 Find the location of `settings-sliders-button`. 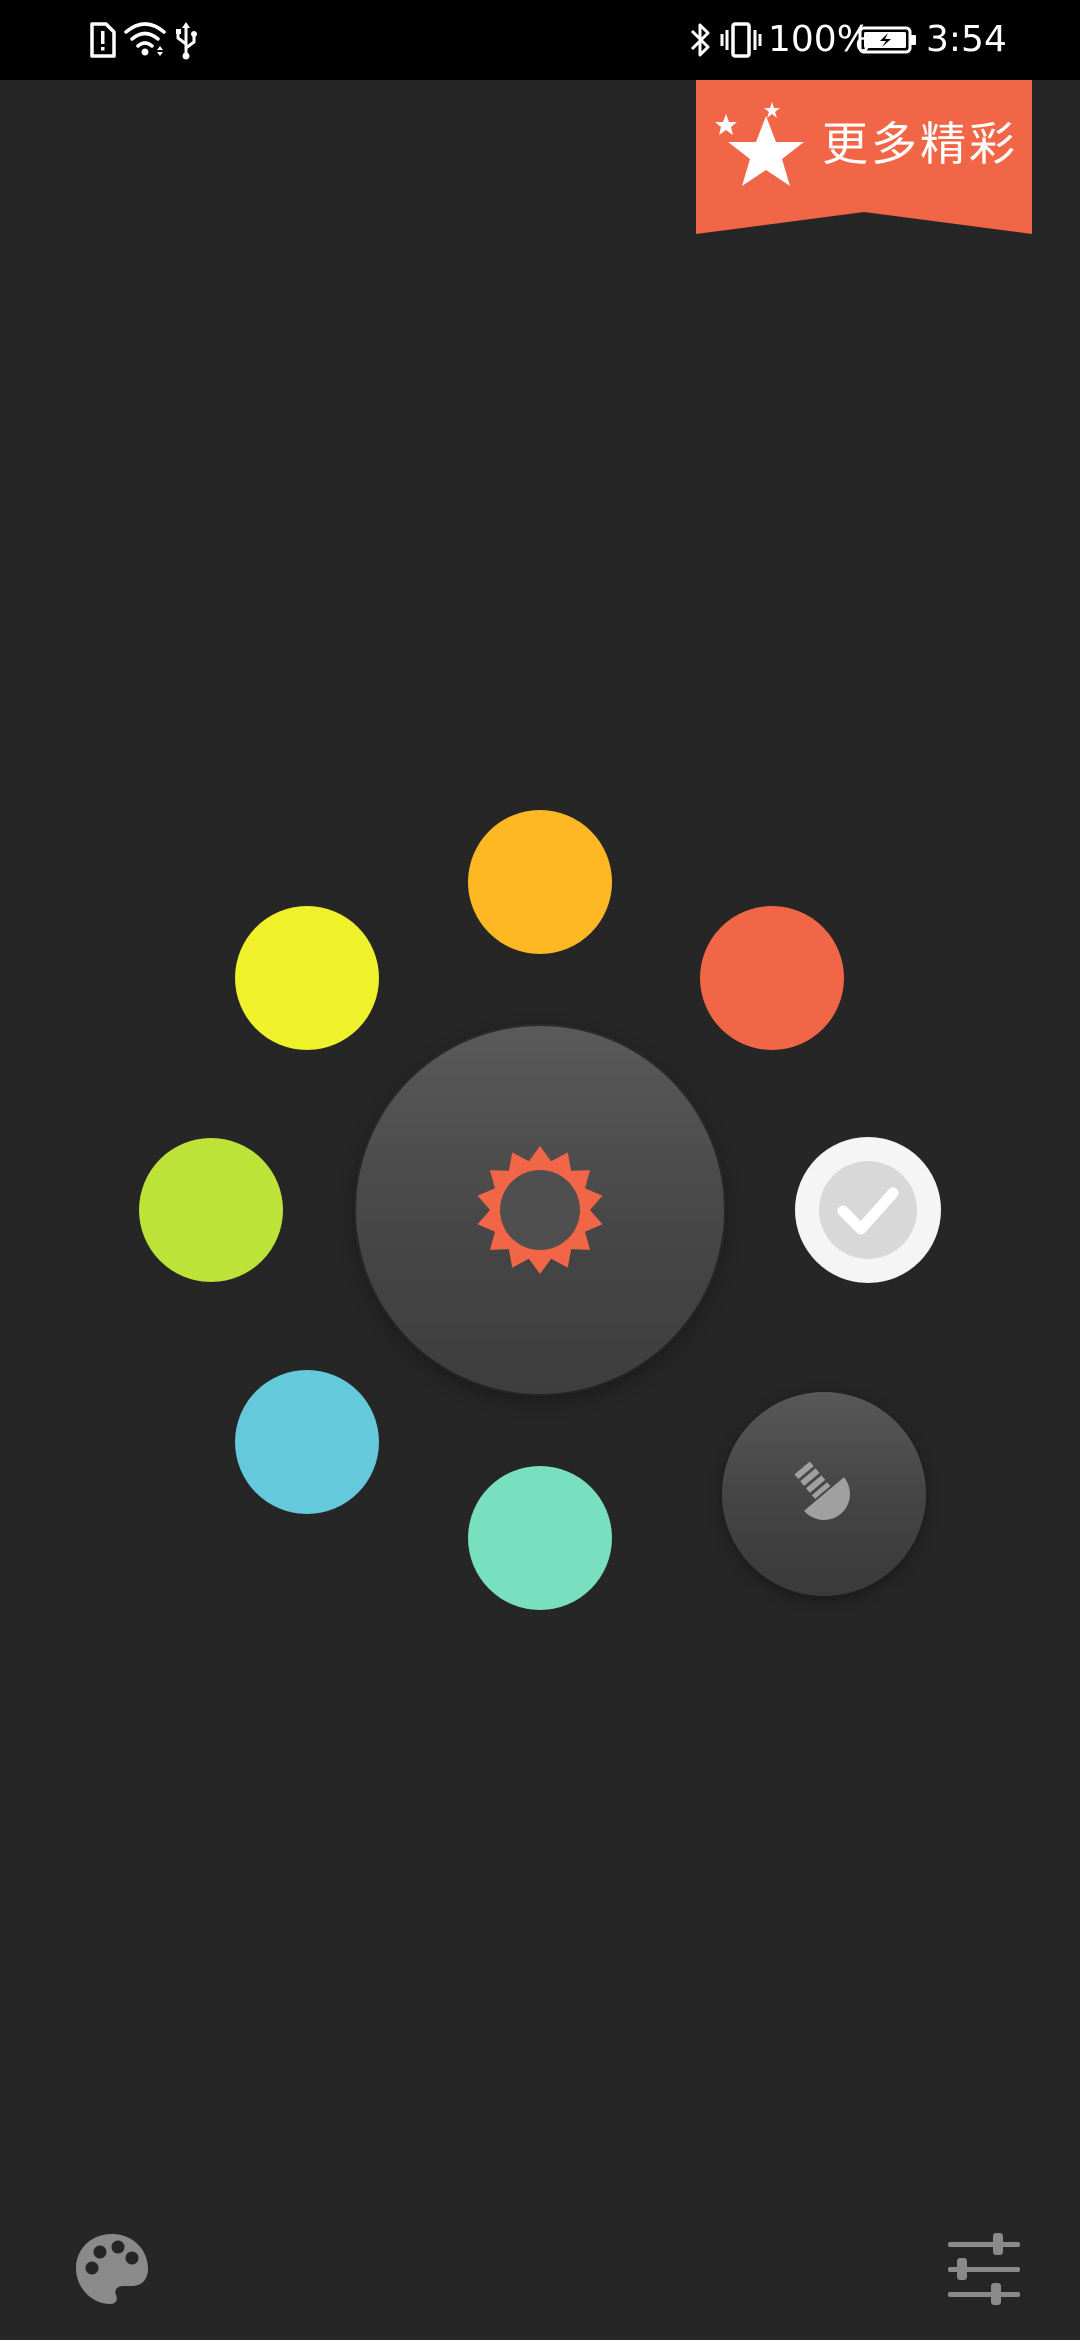

settings-sliders-button is located at coordinates (984, 2270).